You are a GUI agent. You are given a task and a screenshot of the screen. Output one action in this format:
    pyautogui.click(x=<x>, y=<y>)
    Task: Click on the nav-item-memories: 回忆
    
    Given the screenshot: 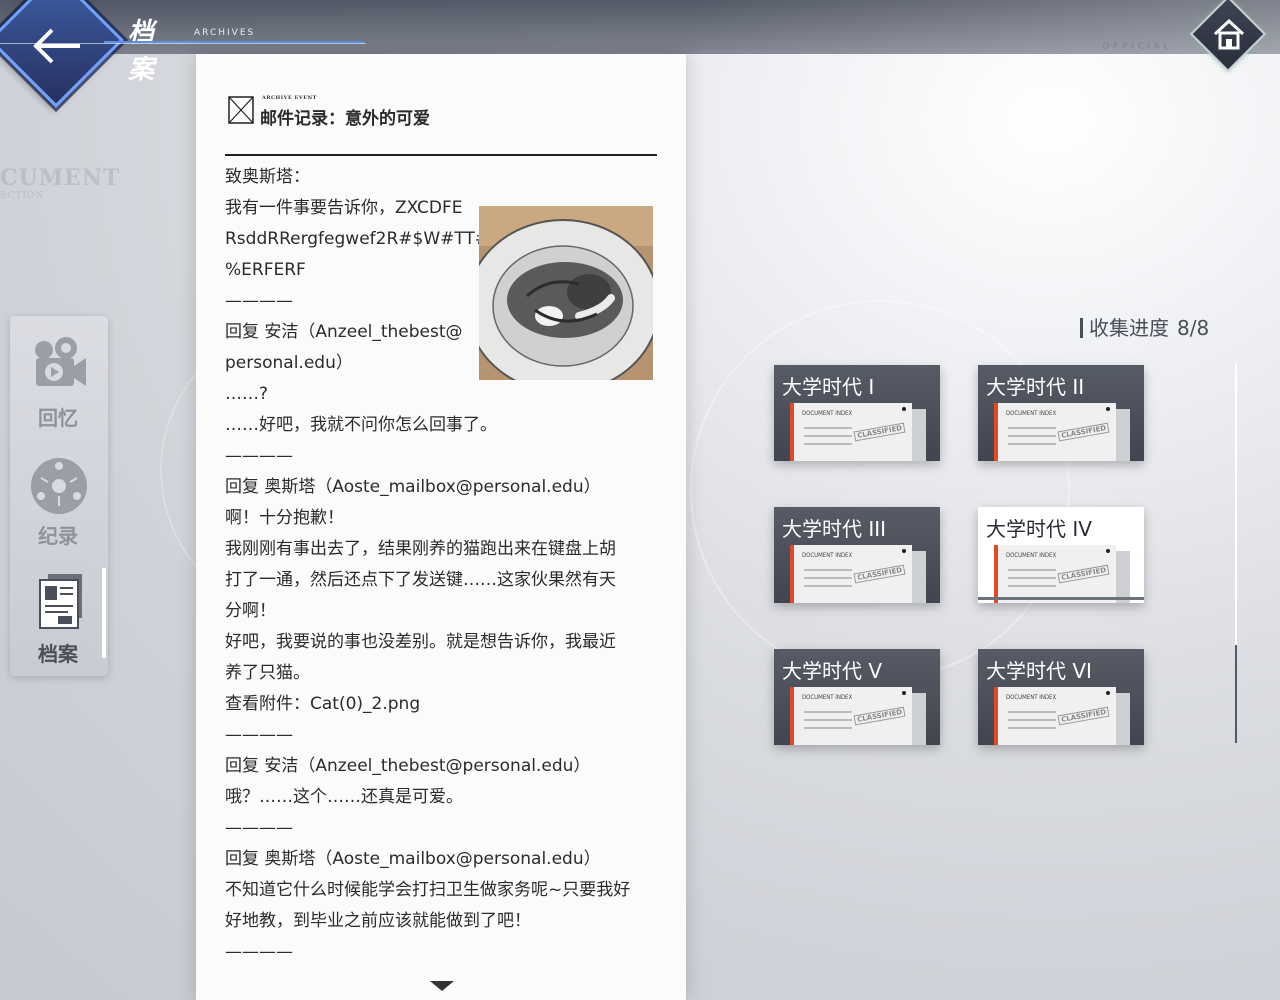 What is the action you would take?
    pyautogui.click(x=59, y=382)
    